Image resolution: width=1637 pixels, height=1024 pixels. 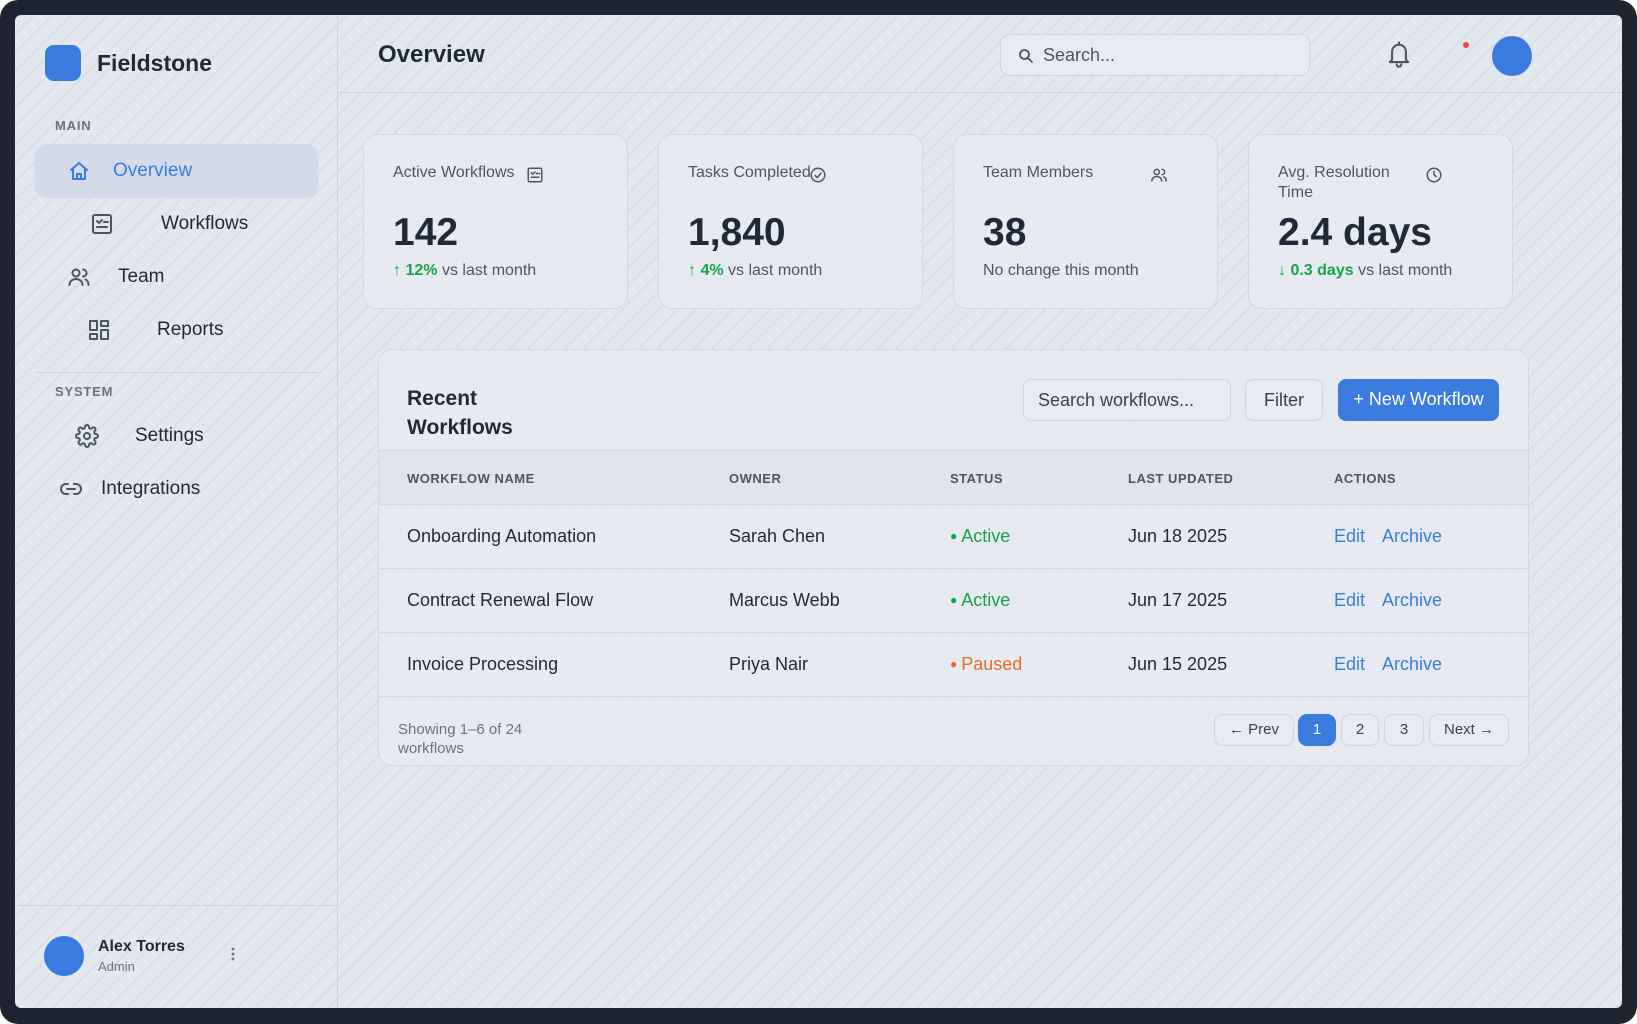 What do you see at coordinates (116, 966) in the screenshot?
I see `user-role: Admin` at bounding box center [116, 966].